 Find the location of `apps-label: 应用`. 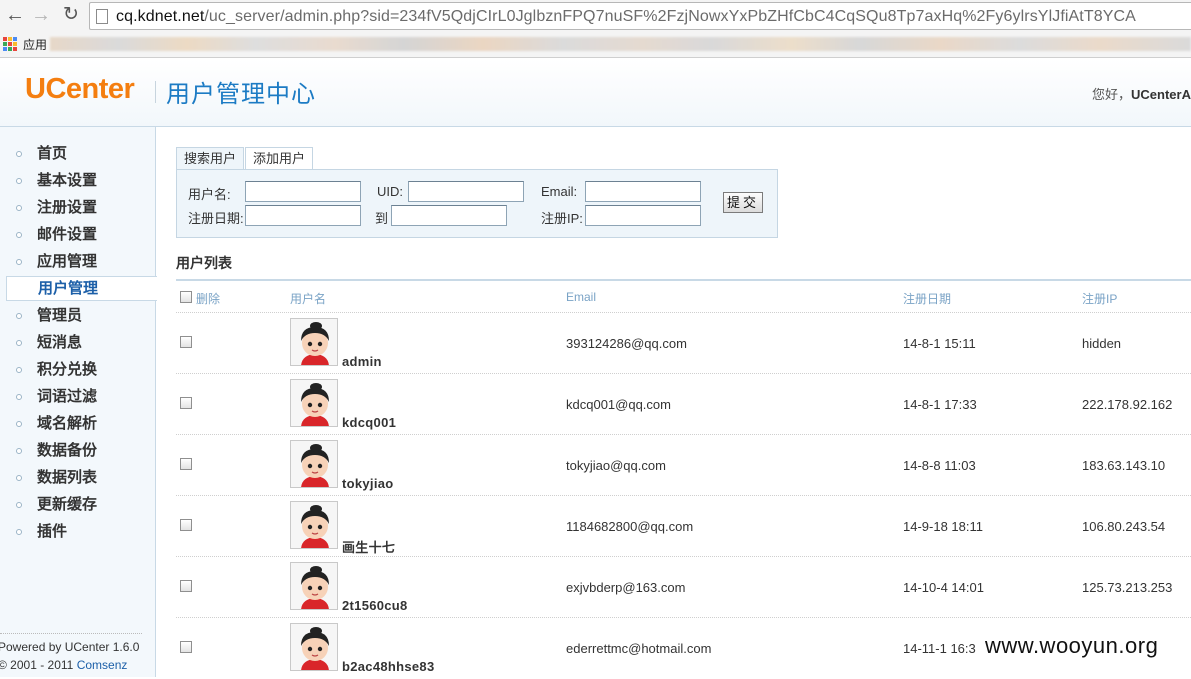

apps-label: 应用 is located at coordinates (35, 44).